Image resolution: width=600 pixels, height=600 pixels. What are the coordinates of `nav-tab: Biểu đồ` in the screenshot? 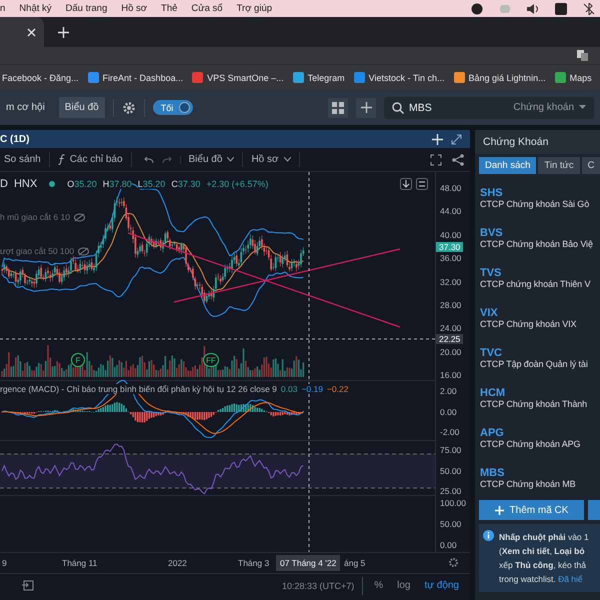 It's located at (81, 107).